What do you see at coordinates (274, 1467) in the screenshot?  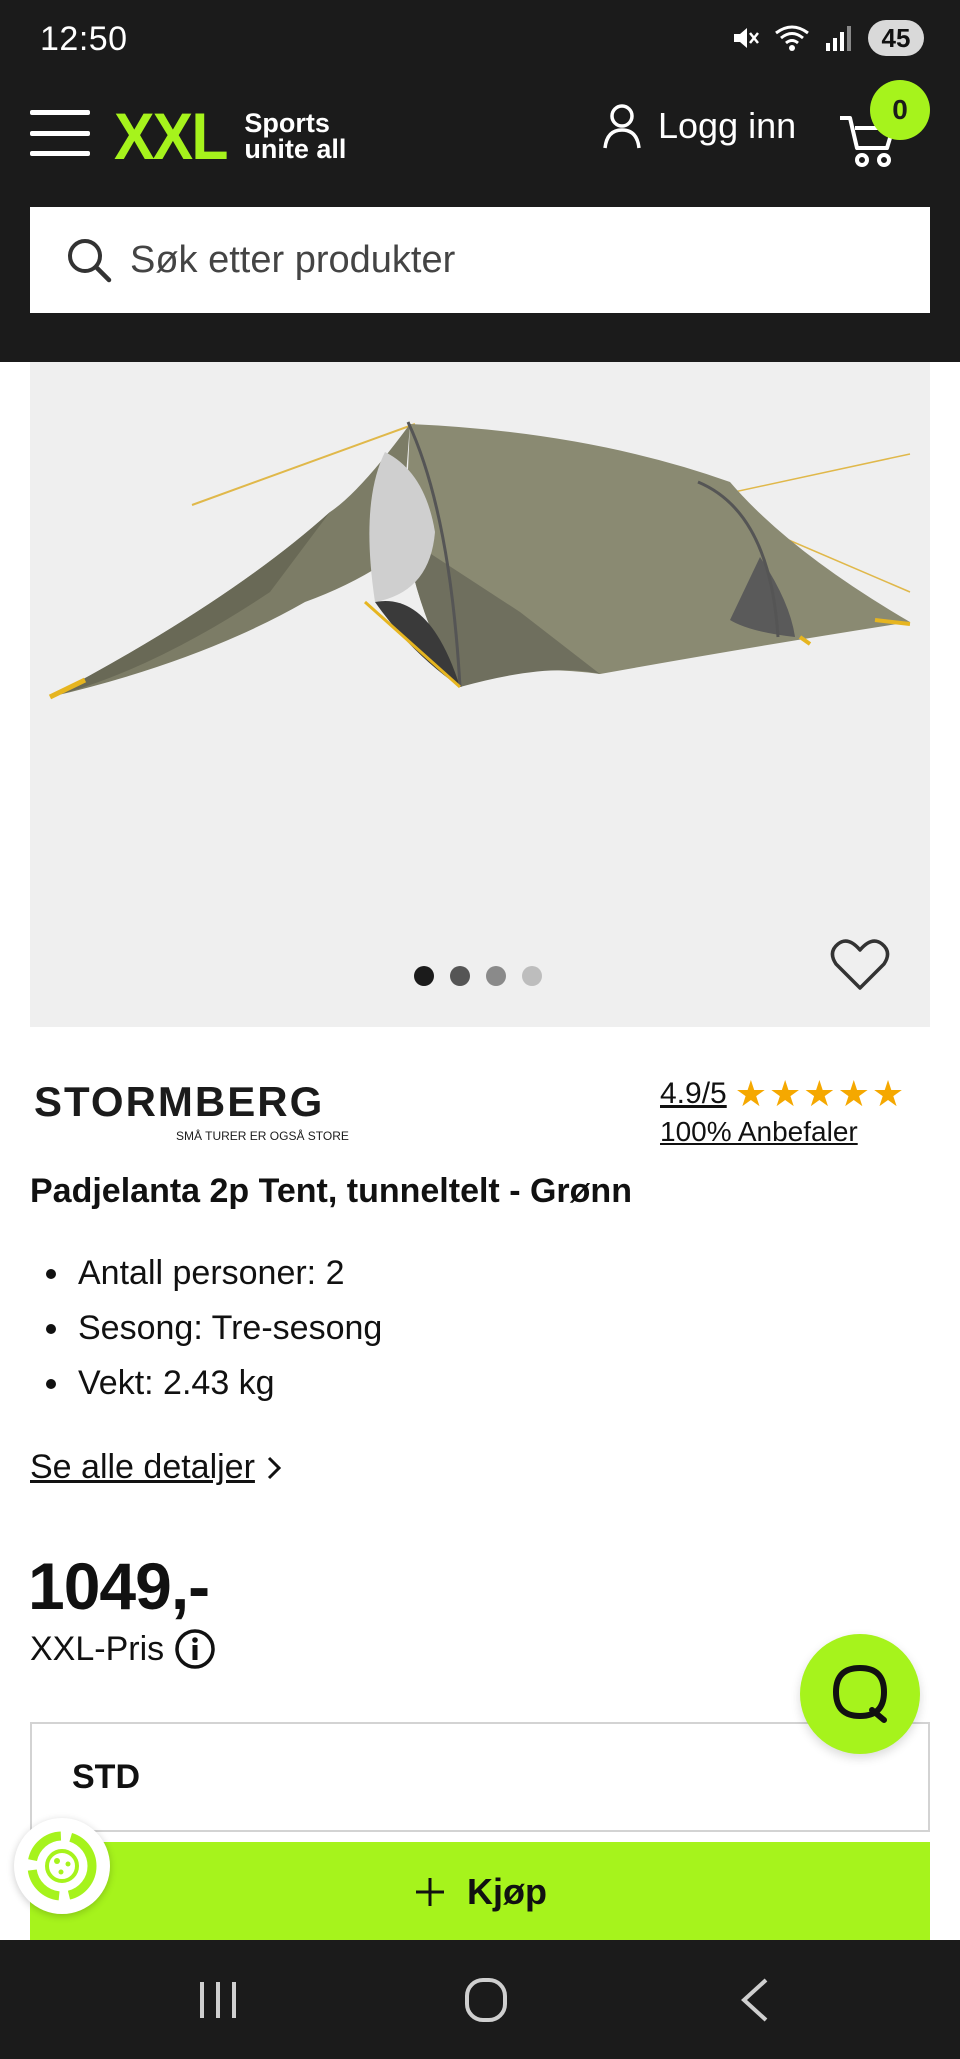 I see `chevron-right-icon` at bounding box center [274, 1467].